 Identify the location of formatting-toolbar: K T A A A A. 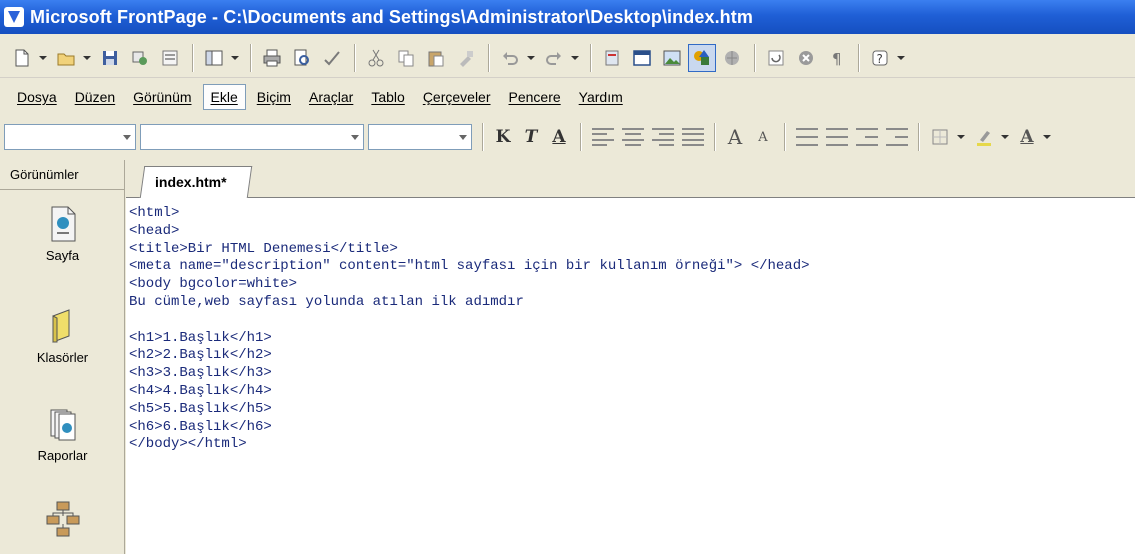
(567, 137).